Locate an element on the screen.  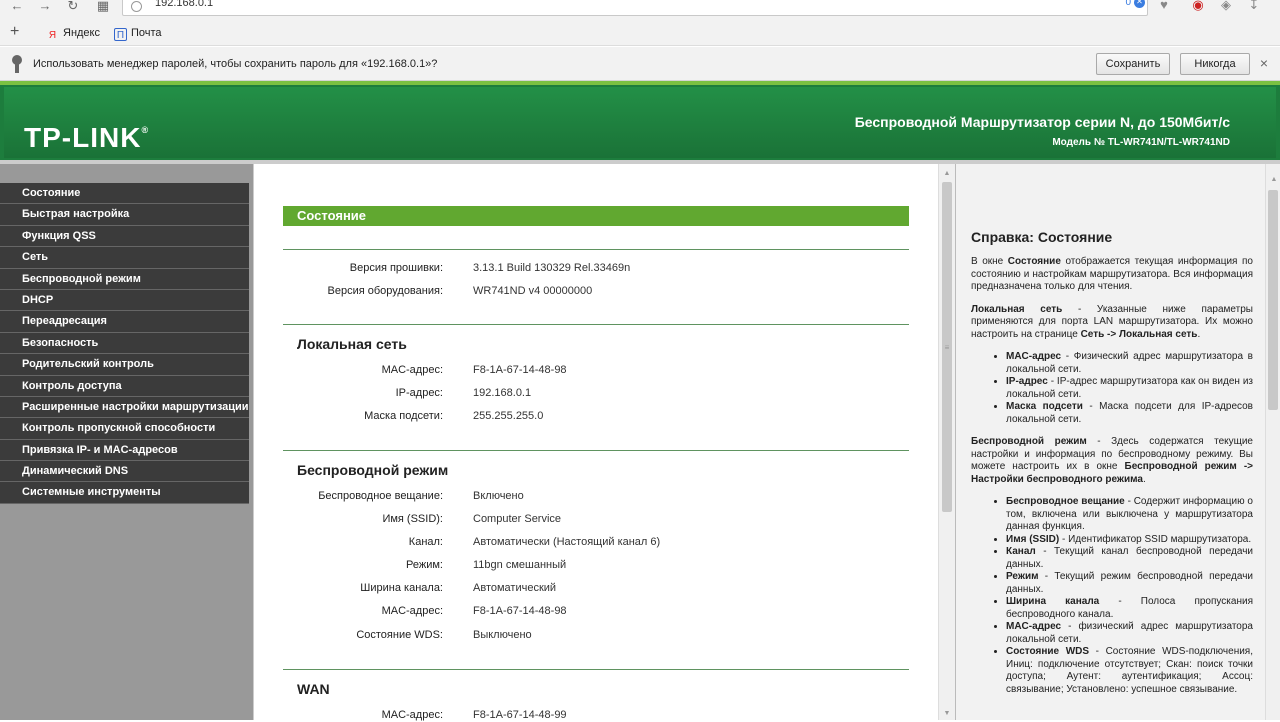
sidebar-item-quick-setup: Быстрая настройка is located at coordinates (124, 215).